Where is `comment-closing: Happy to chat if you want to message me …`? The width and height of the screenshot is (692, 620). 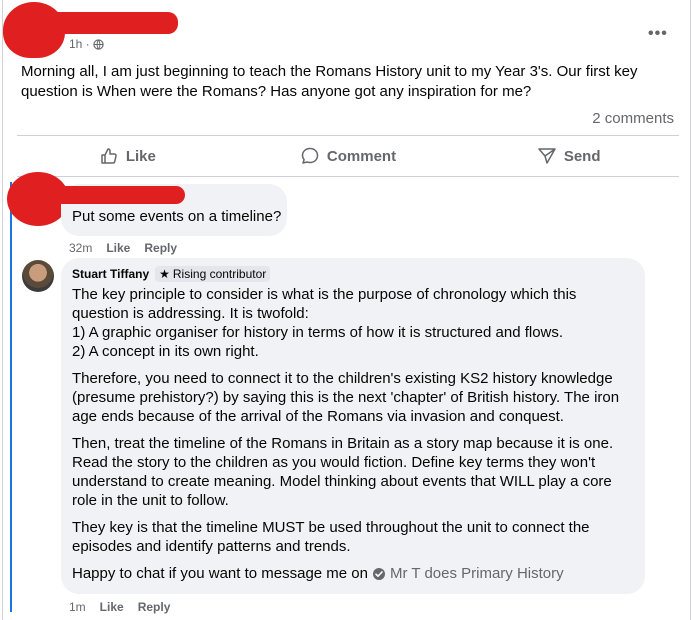
comment-closing: Happy to chat if you want to message me … is located at coordinates (354, 573).